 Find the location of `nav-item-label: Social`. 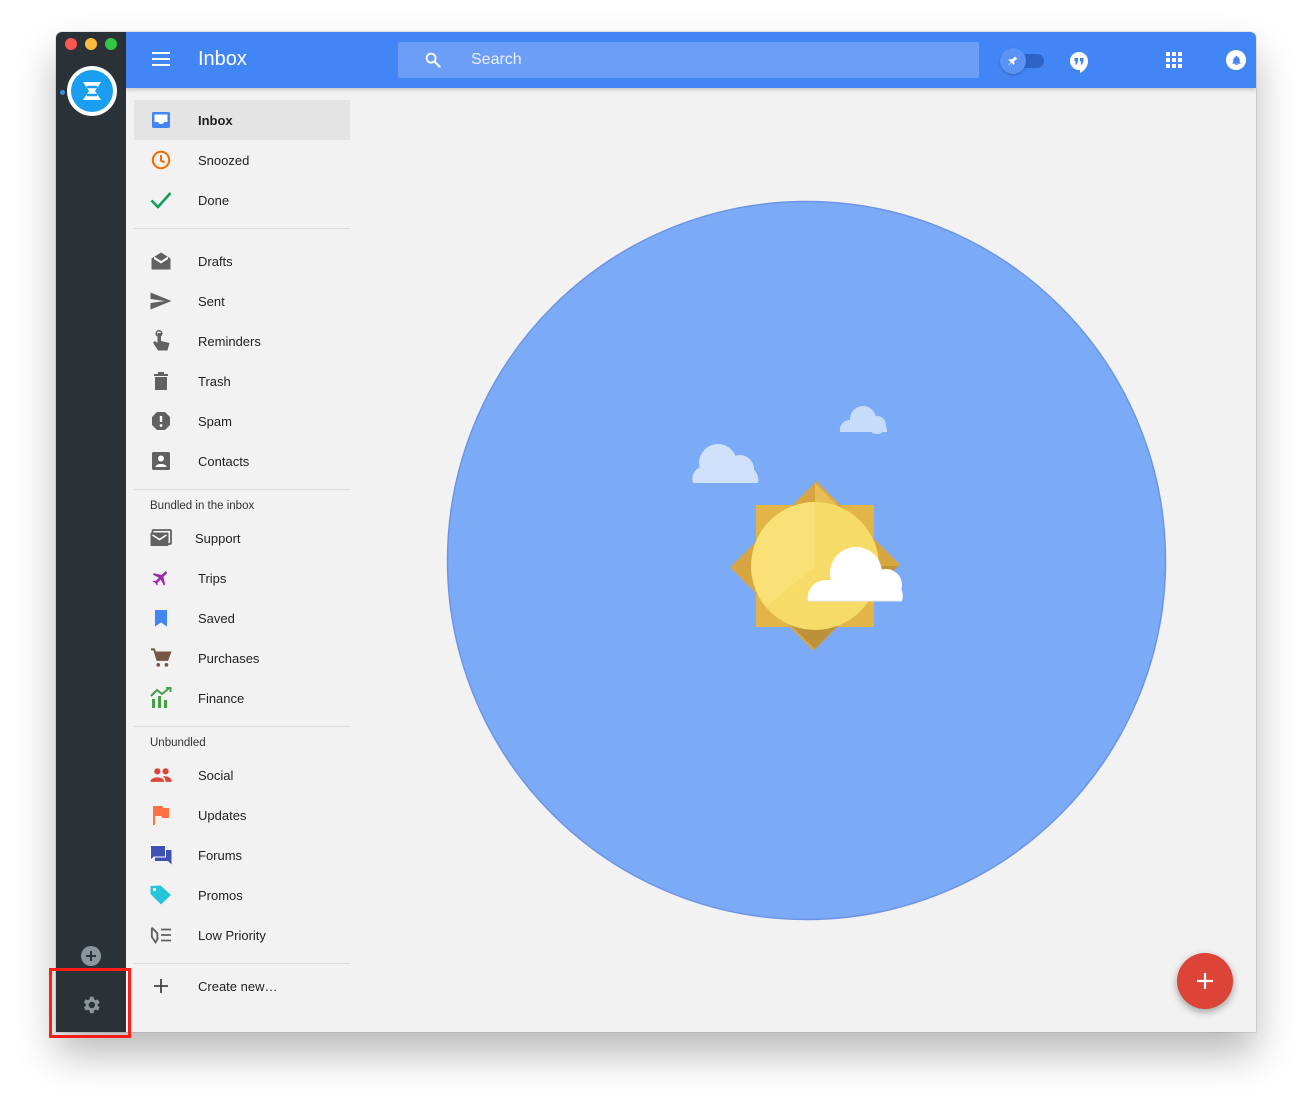

nav-item-label: Social is located at coordinates (216, 775).